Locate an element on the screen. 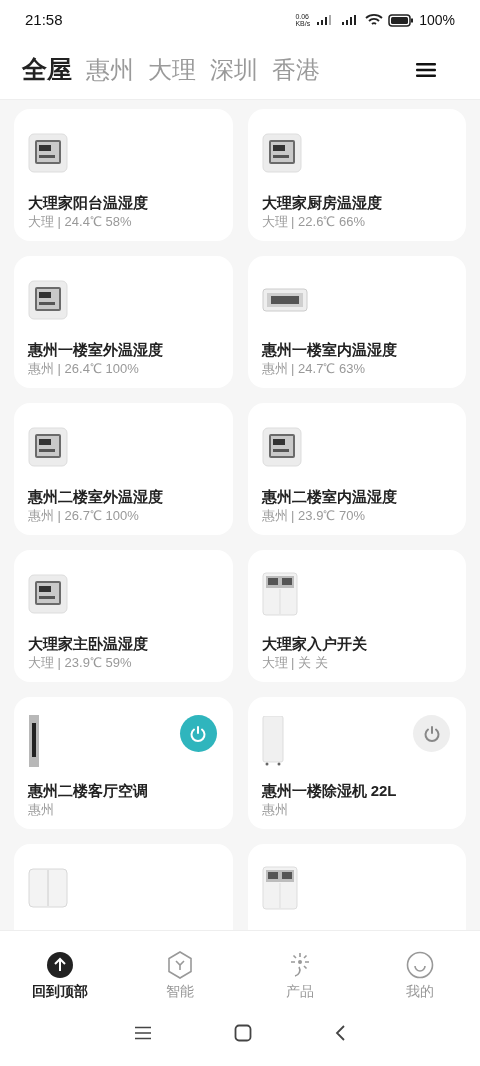  wall-switch-icon is located at coordinates (48, 888).